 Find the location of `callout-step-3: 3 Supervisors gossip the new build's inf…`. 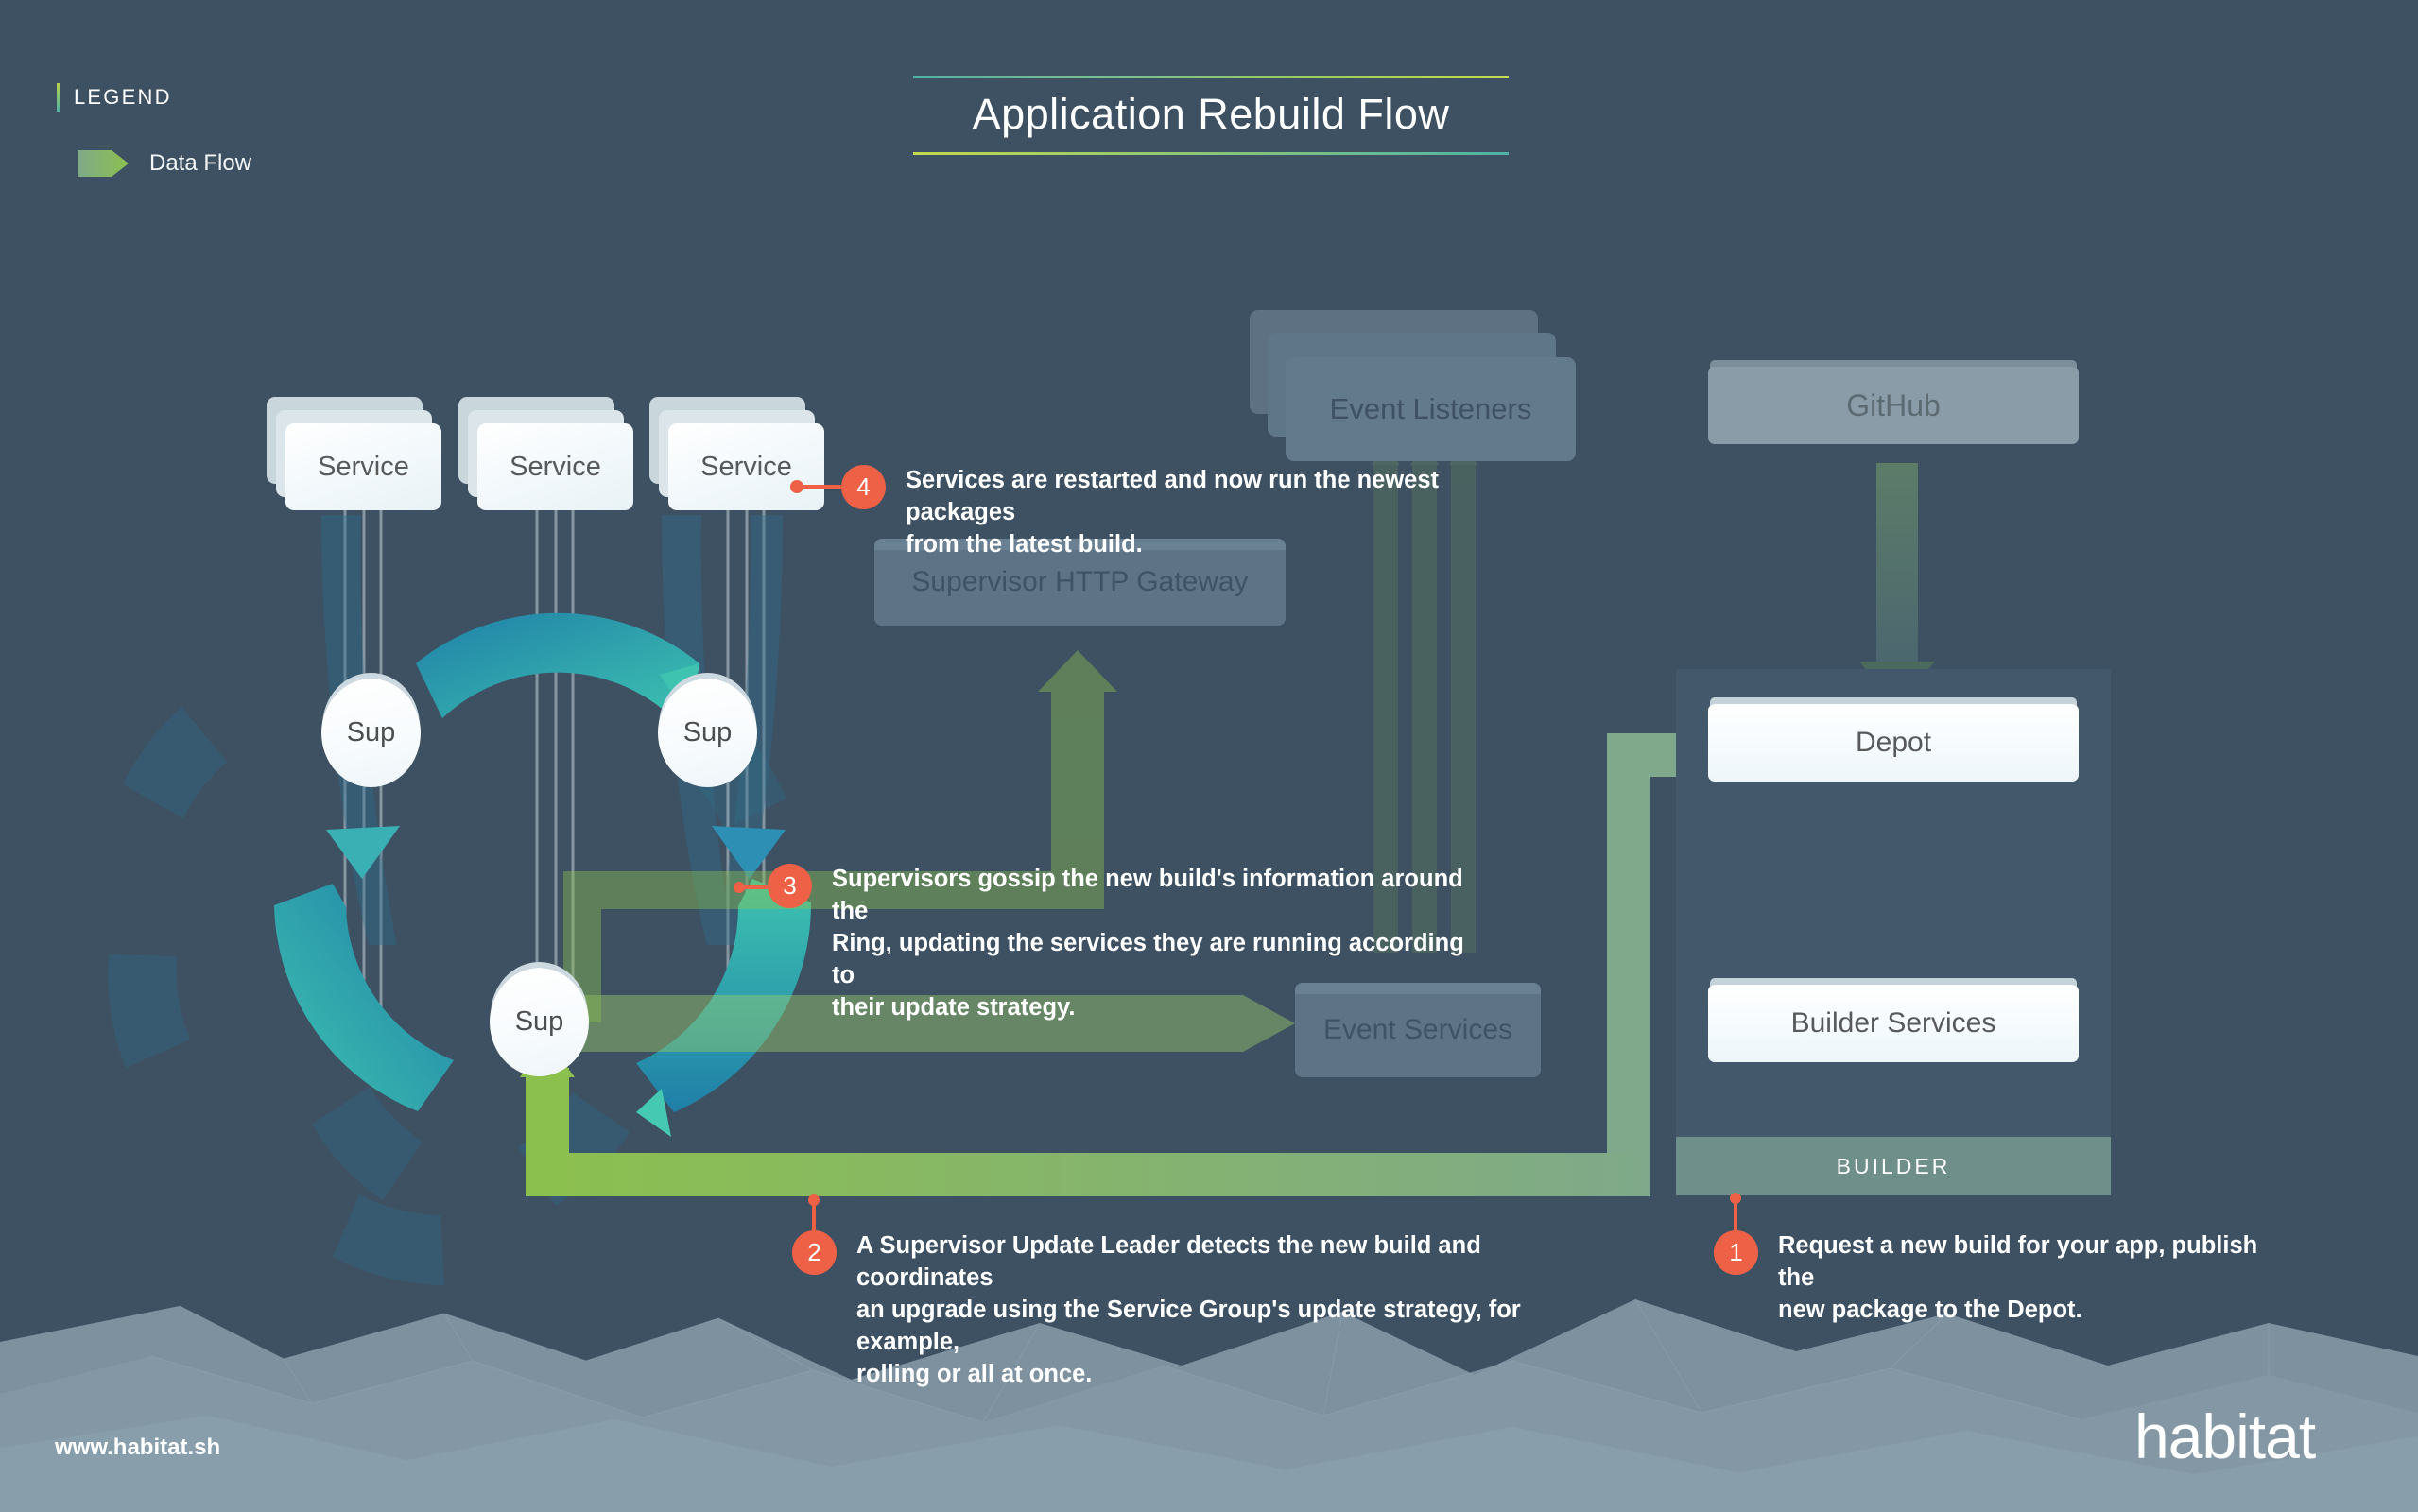

callout-step-3: 3 Supervisors gossip the new build's inf… is located at coordinates (1127, 944).